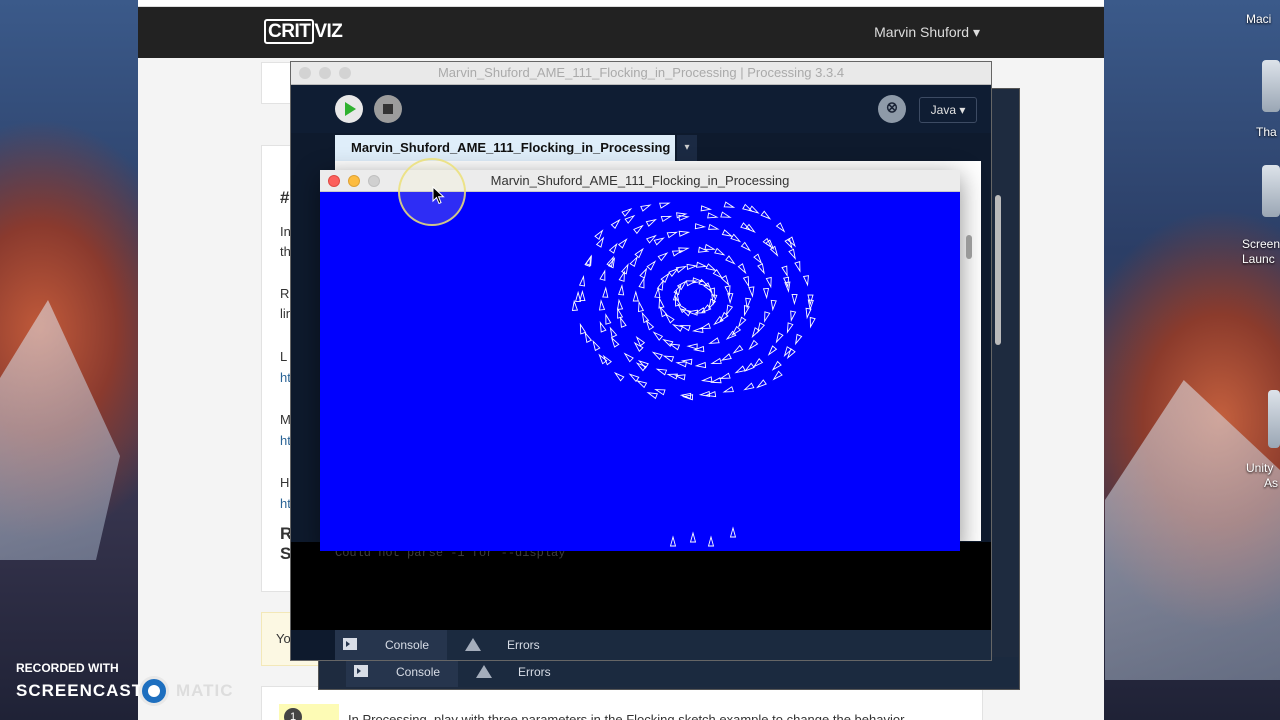 The width and height of the screenshot is (1280, 720). I want to click on console-tab-background: Console, so click(402, 672).